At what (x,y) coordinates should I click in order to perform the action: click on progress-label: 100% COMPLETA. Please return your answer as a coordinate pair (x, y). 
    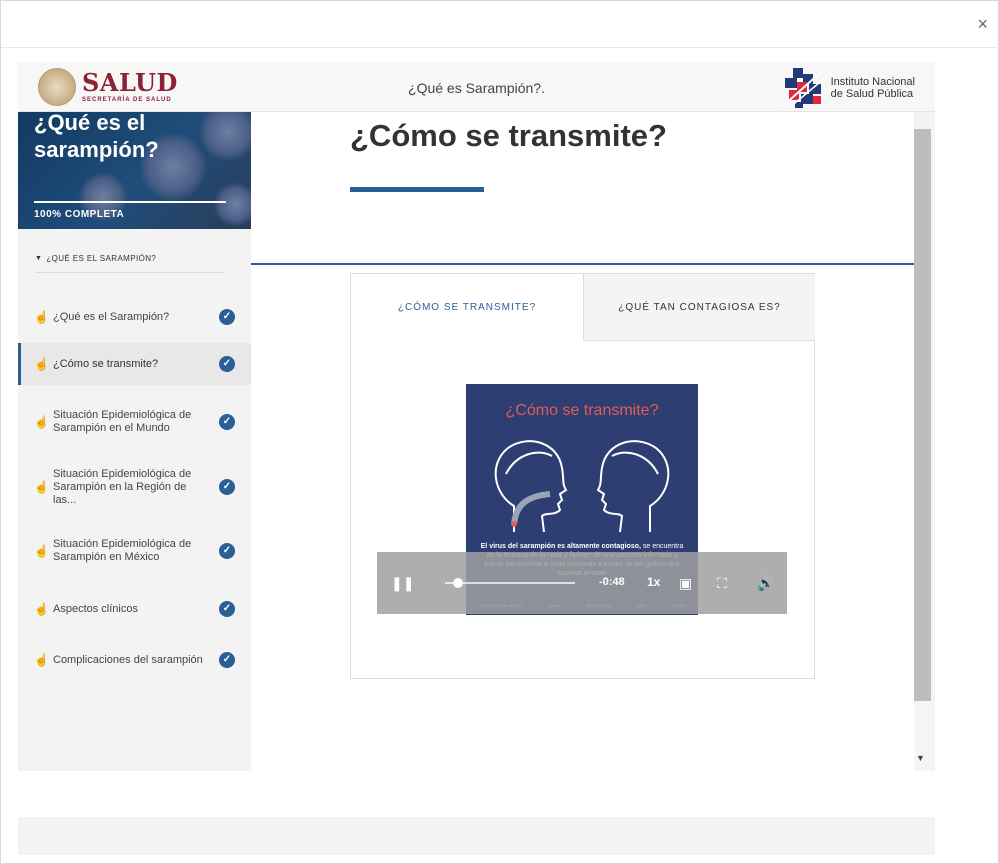
    Looking at the image, I should click on (79, 214).